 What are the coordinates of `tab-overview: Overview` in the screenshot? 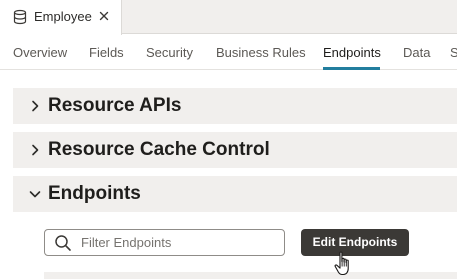 It's located at (40, 53).